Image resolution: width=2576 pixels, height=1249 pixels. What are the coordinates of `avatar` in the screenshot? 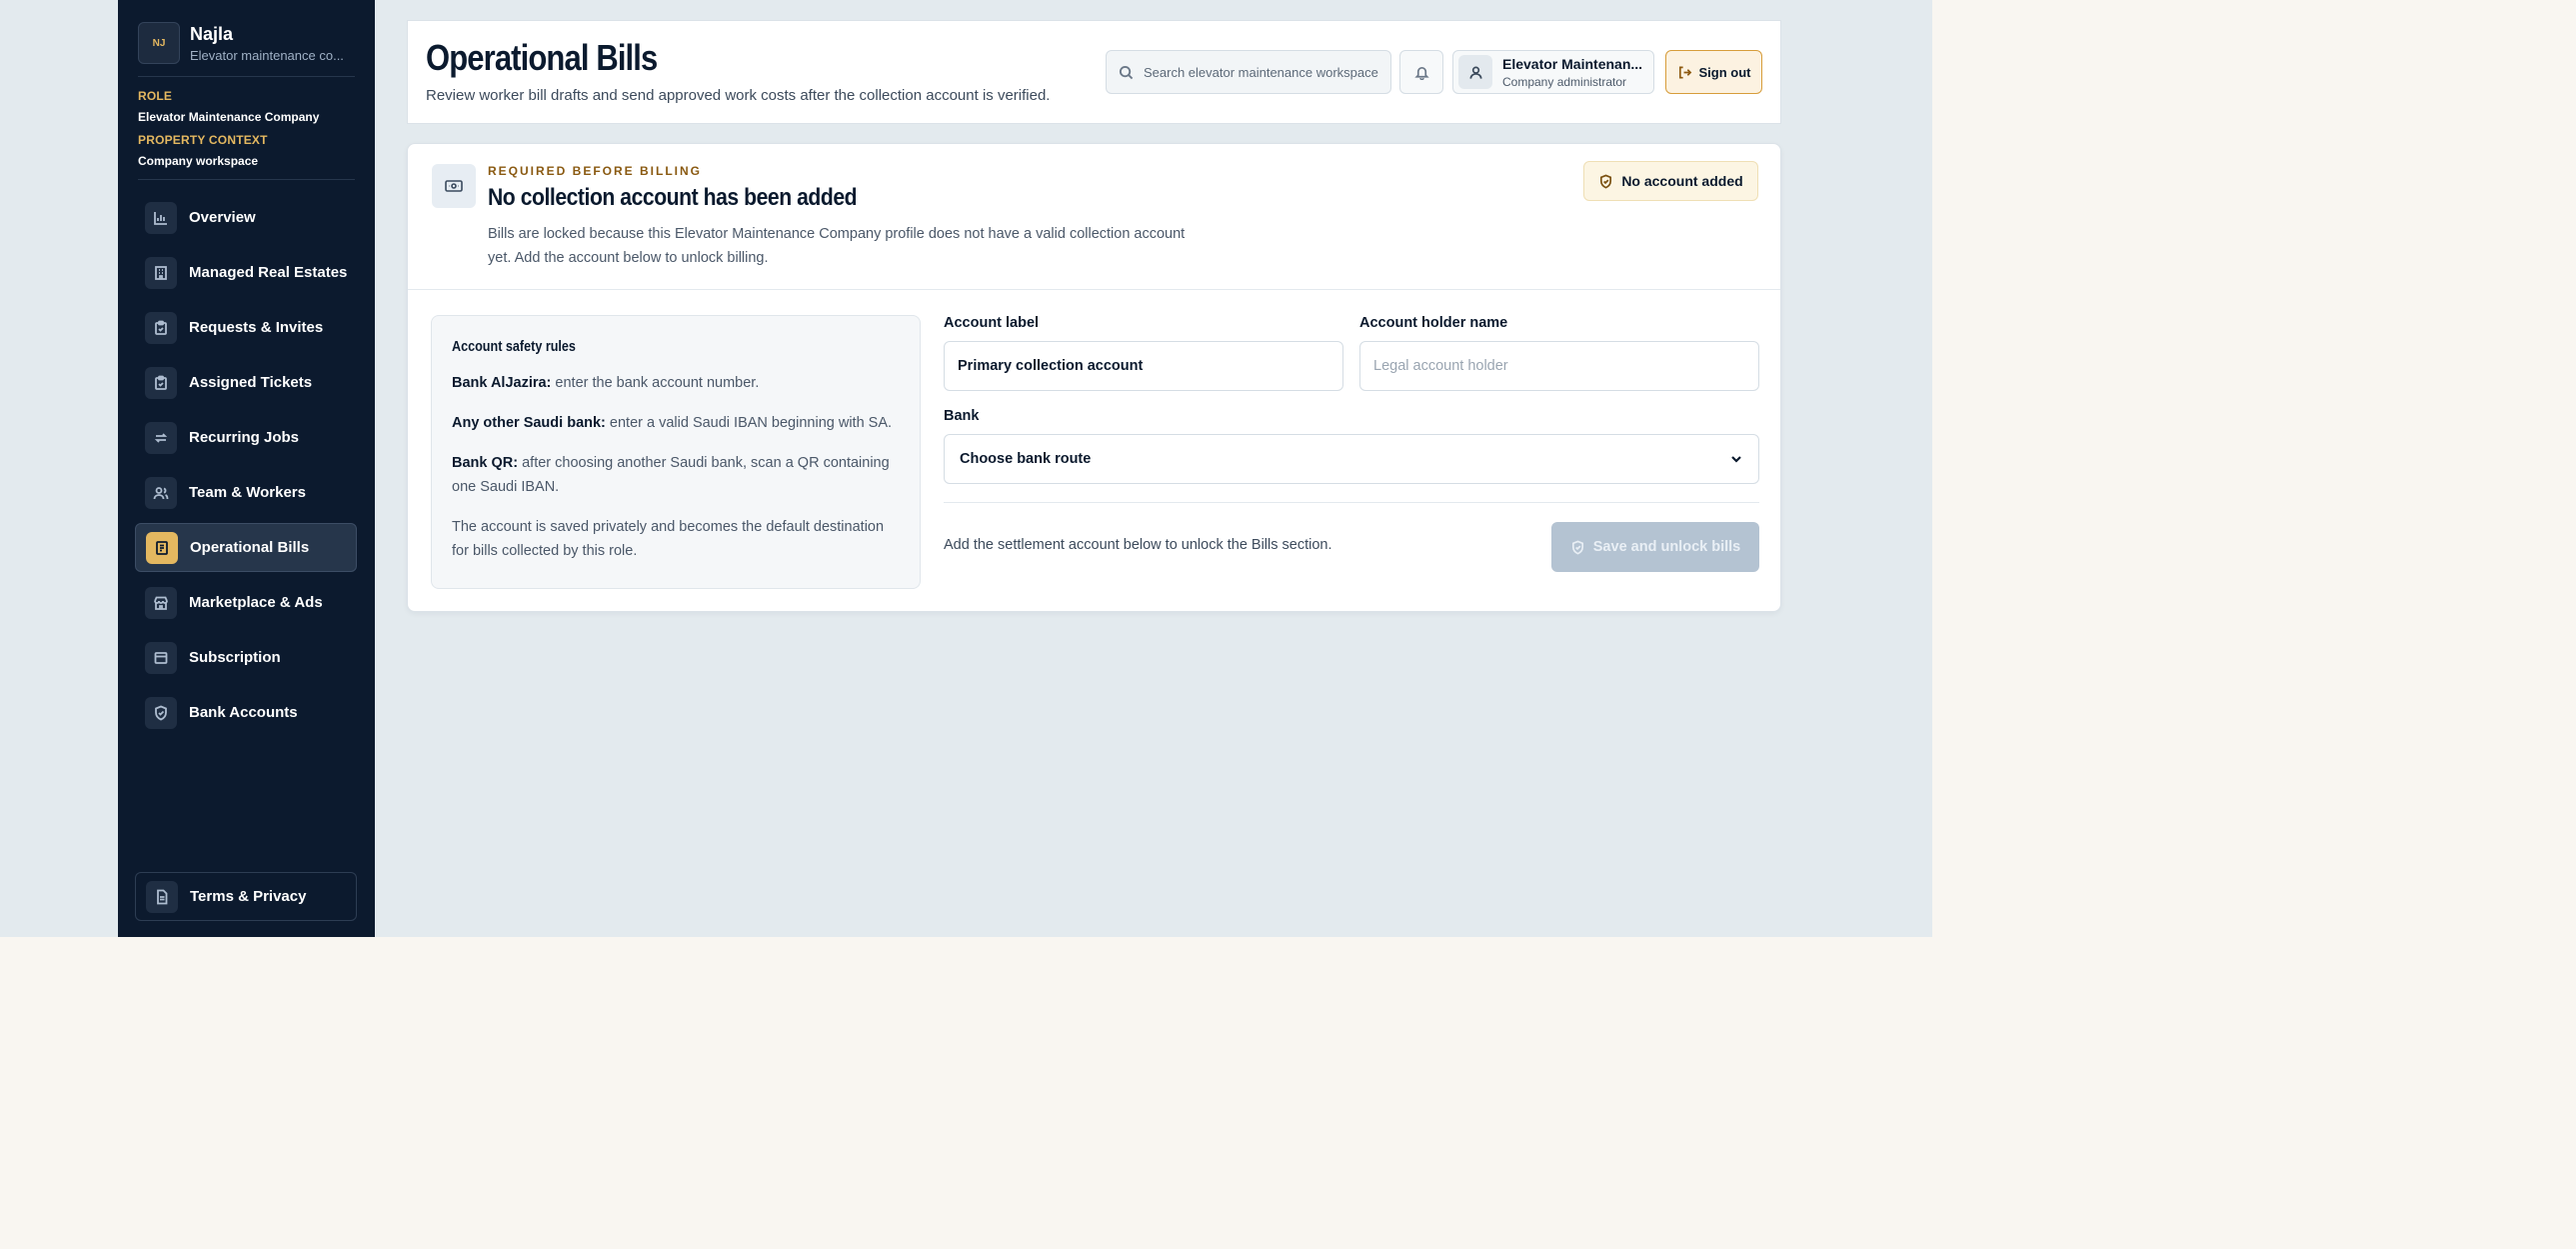 It's located at (1475, 72).